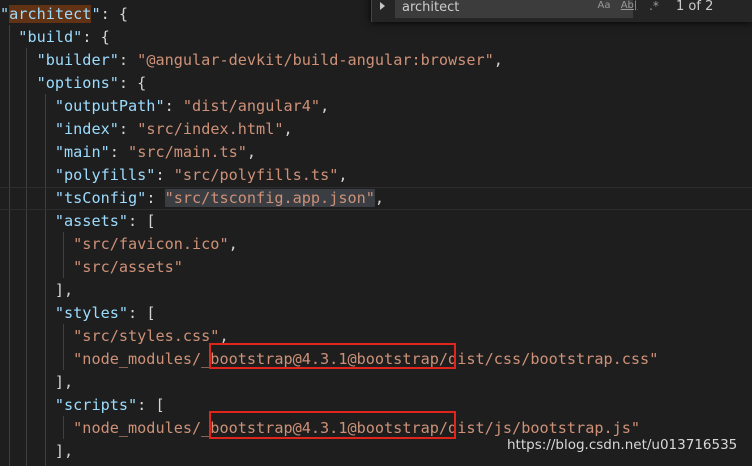 Image resolution: width=752 pixels, height=466 pixels. I want to click on json-string: "src/styles.css", so click(146, 336).